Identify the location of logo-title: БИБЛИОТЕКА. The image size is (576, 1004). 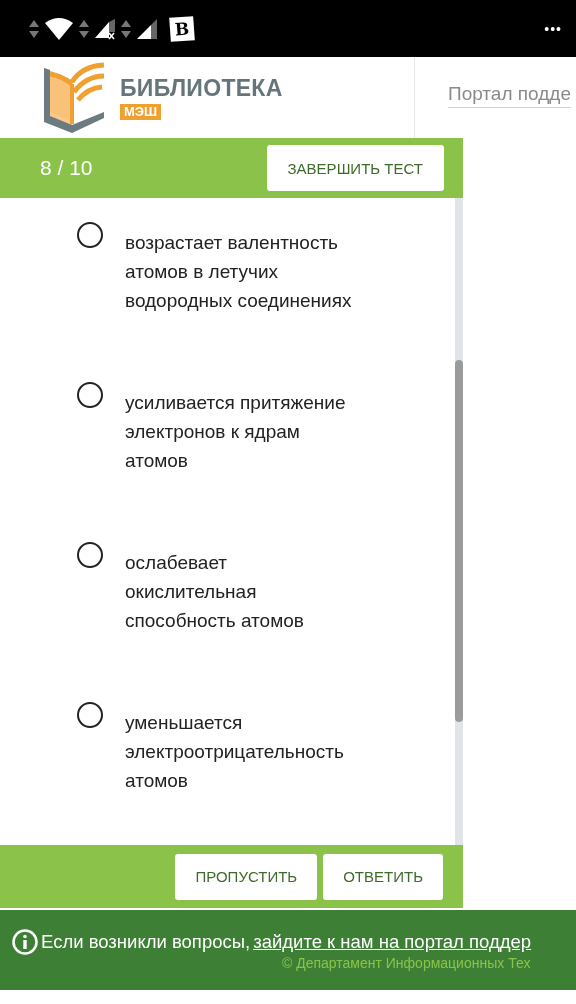
(201, 88).